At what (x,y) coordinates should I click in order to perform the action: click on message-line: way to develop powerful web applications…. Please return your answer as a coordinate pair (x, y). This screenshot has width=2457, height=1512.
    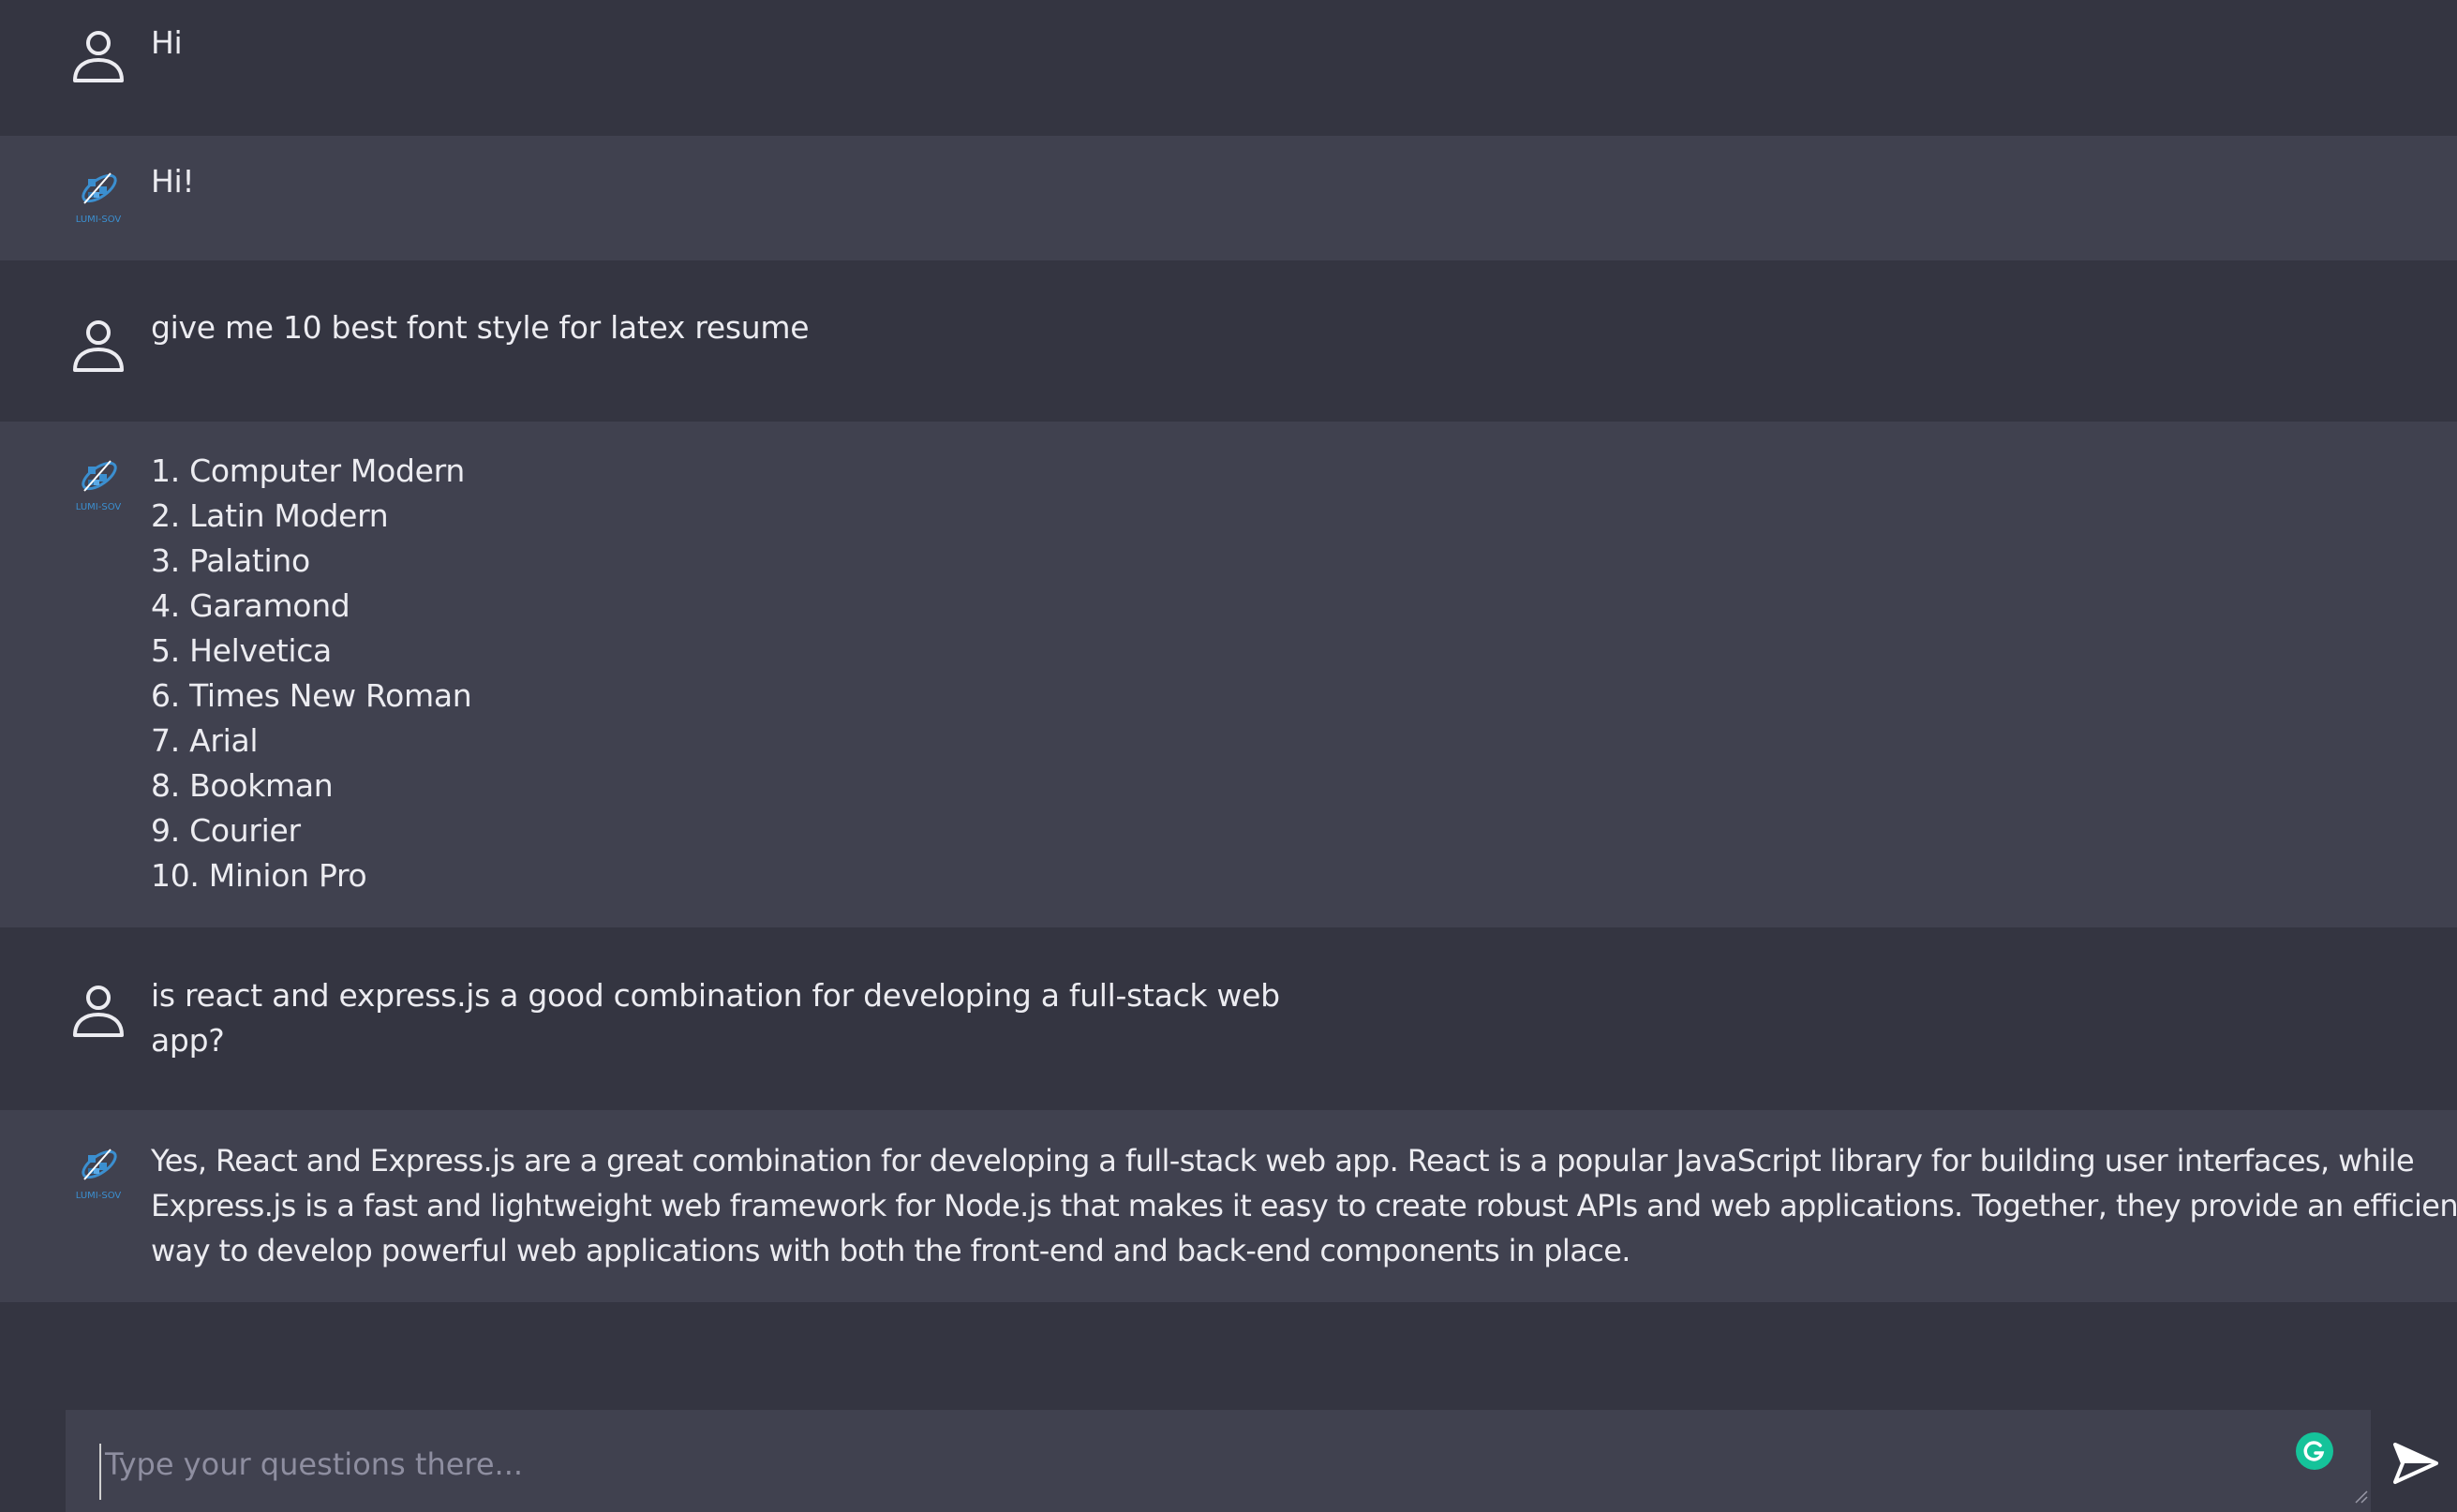
    Looking at the image, I should click on (891, 1250).